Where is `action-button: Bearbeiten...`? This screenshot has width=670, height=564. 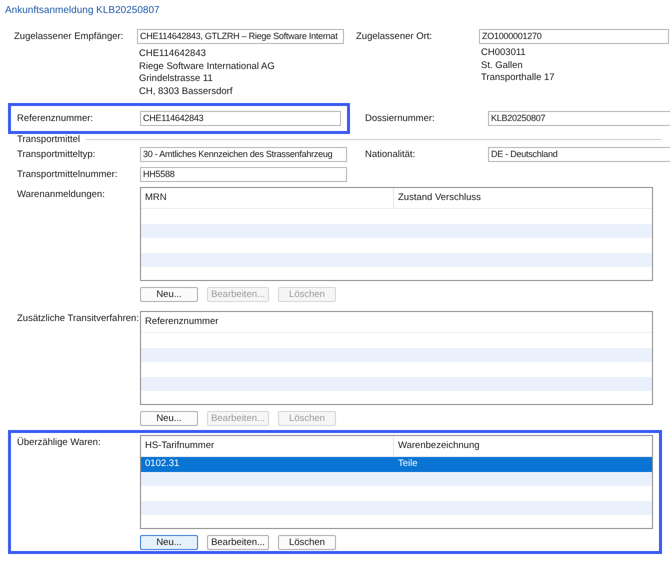
action-button: Bearbeiten... is located at coordinates (238, 542).